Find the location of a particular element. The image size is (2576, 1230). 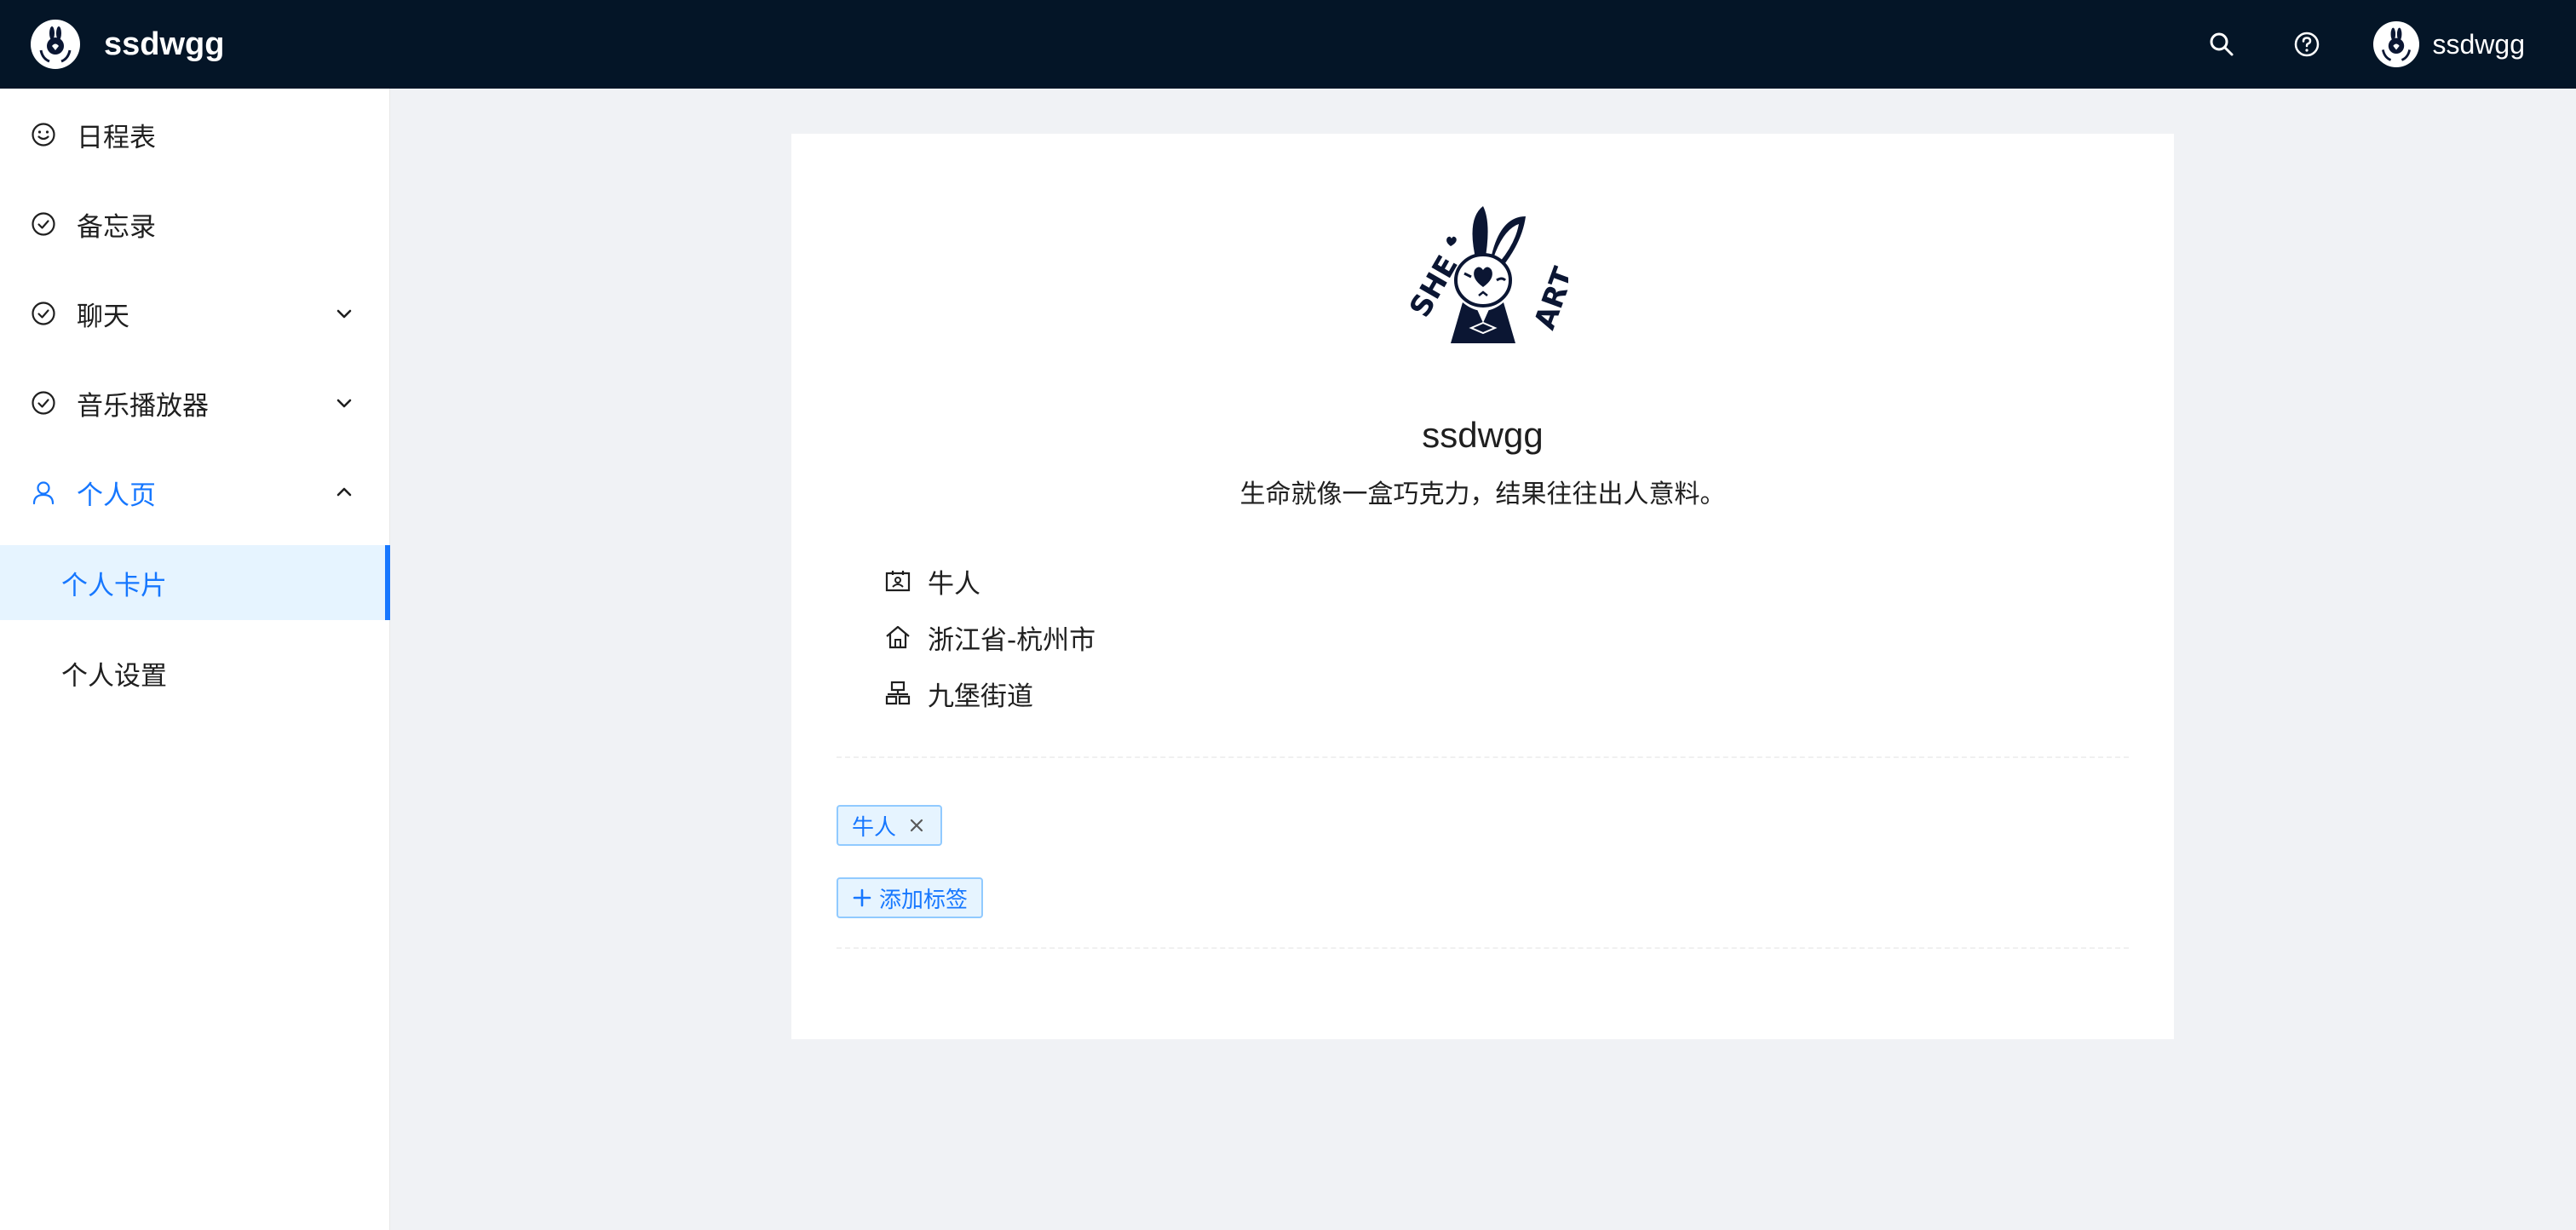

cluster-icon is located at coordinates (898, 693).